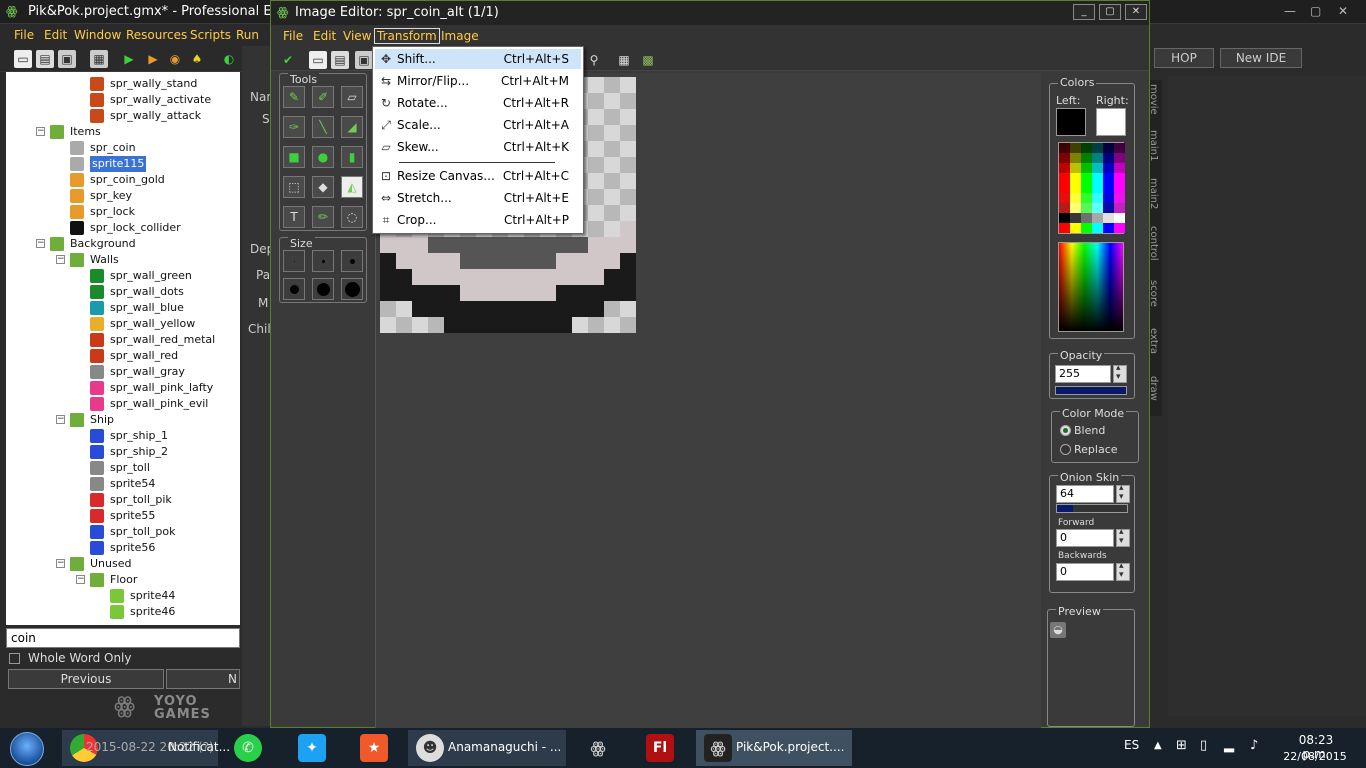 This screenshot has width=1366, height=768. I want to click on menu-edit: Edit, so click(55, 35).